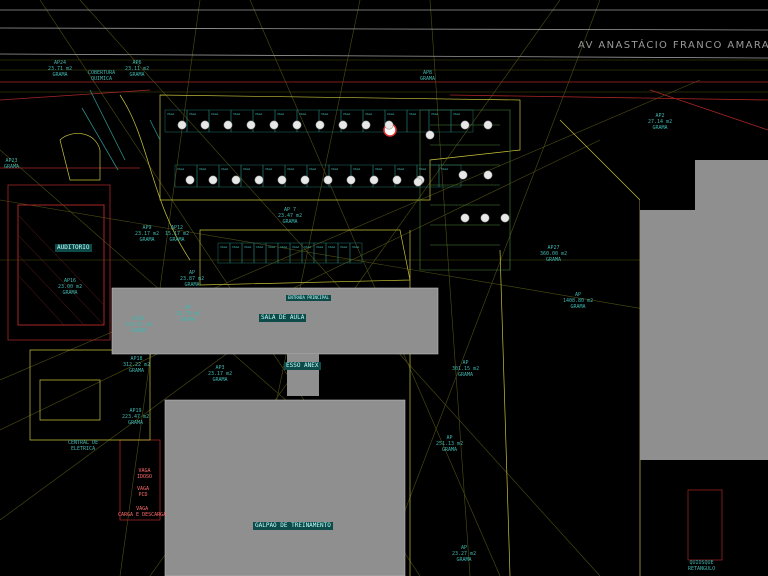 The height and width of the screenshot is (576, 768). What do you see at coordinates (293, 526) in the screenshot?
I see `galpao-label: GALPAO DE TREINAMENTO` at bounding box center [293, 526].